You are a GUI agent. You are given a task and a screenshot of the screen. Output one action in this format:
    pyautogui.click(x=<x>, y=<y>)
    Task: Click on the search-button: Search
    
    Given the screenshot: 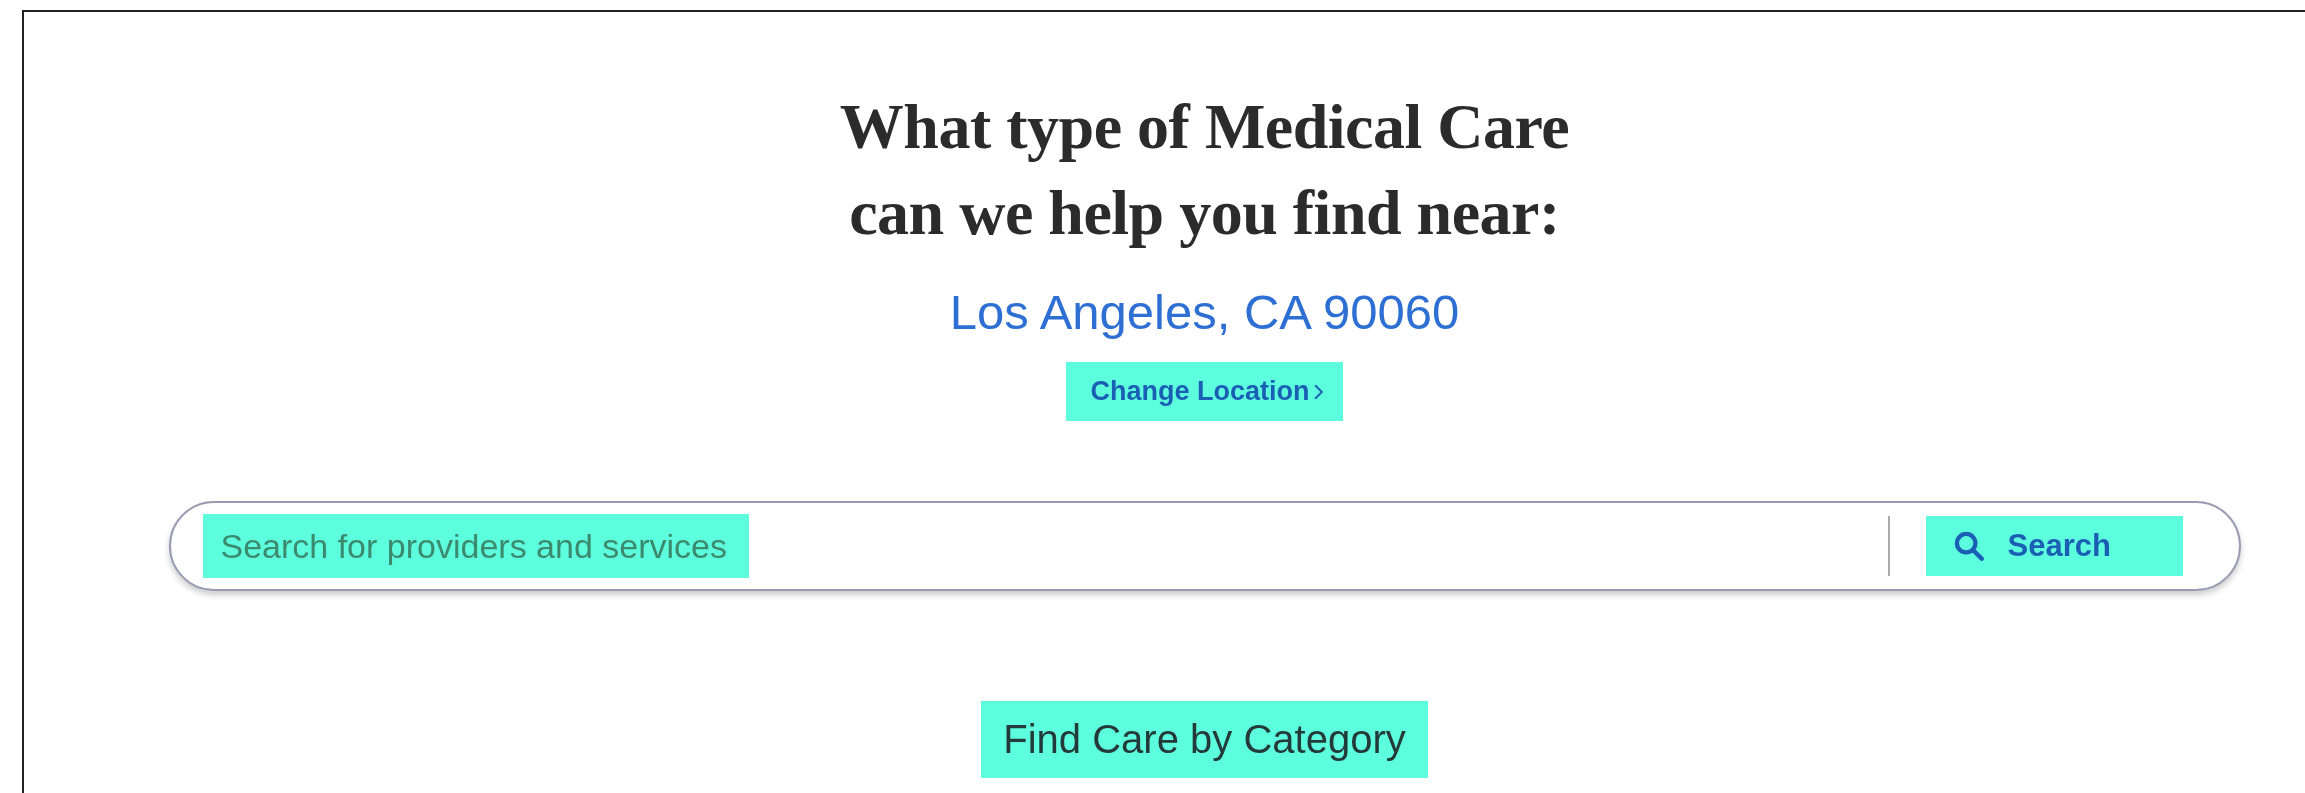 What is the action you would take?
    pyautogui.click(x=2054, y=546)
    